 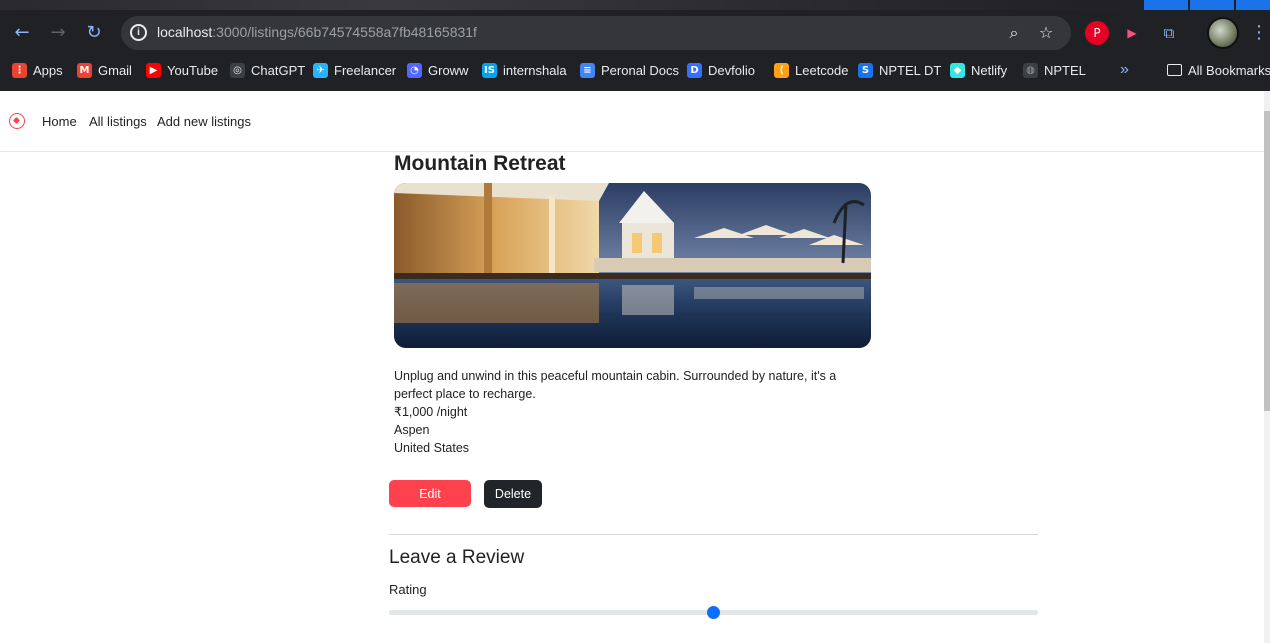 I want to click on bookmark-label: Devfolio, so click(x=731, y=70).